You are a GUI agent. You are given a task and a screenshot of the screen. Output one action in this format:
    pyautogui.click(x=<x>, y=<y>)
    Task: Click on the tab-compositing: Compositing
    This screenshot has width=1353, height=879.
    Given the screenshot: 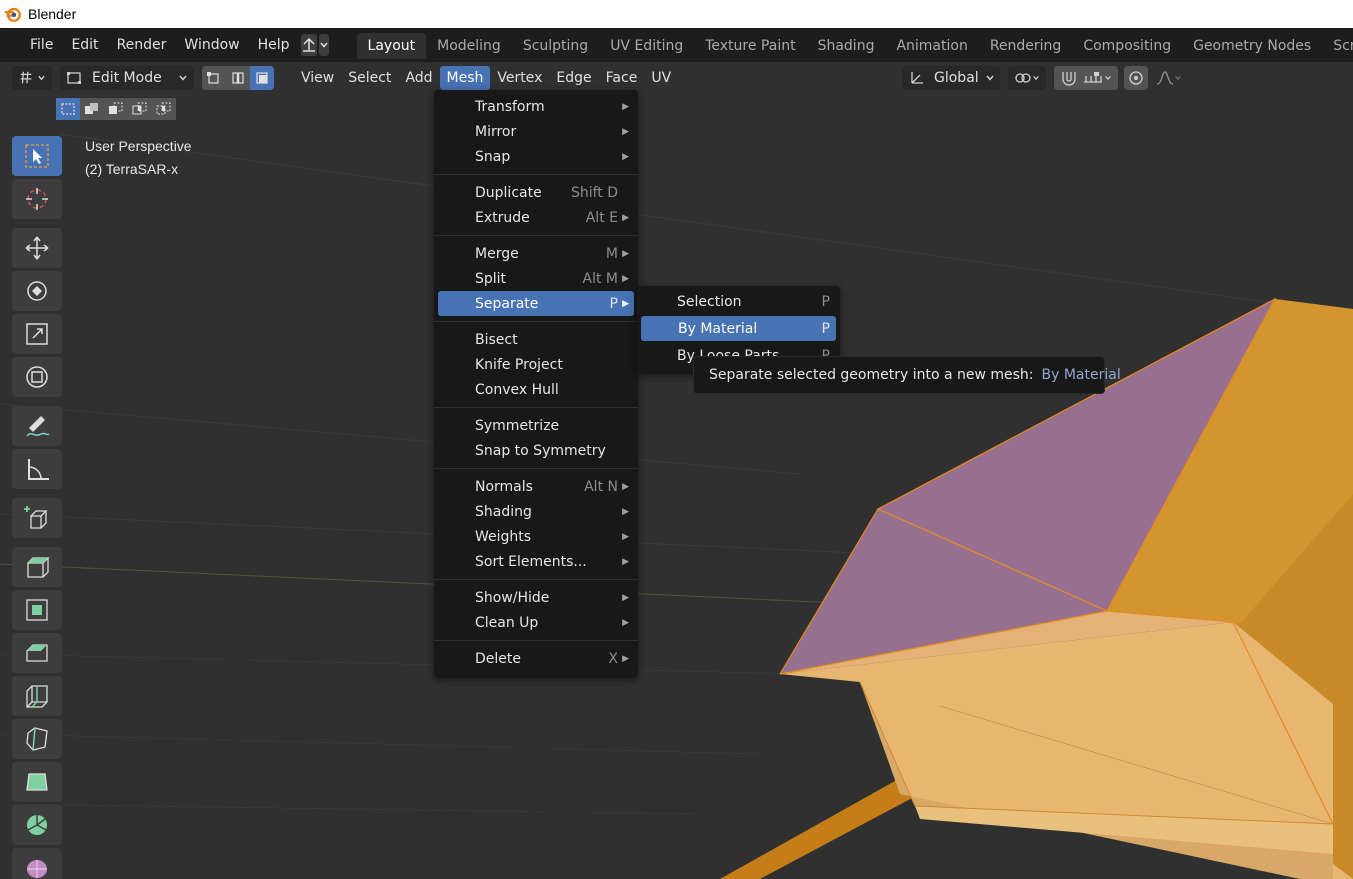 What is the action you would take?
    pyautogui.click(x=1127, y=46)
    